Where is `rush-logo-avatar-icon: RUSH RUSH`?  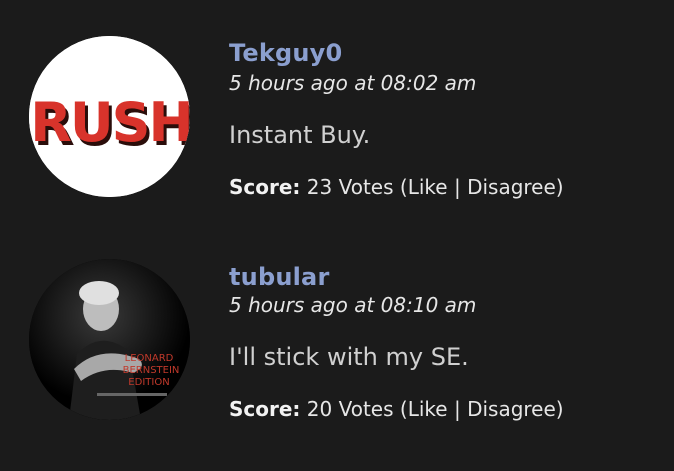 rush-logo-avatar-icon: RUSH RUSH is located at coordinates (109, 116).